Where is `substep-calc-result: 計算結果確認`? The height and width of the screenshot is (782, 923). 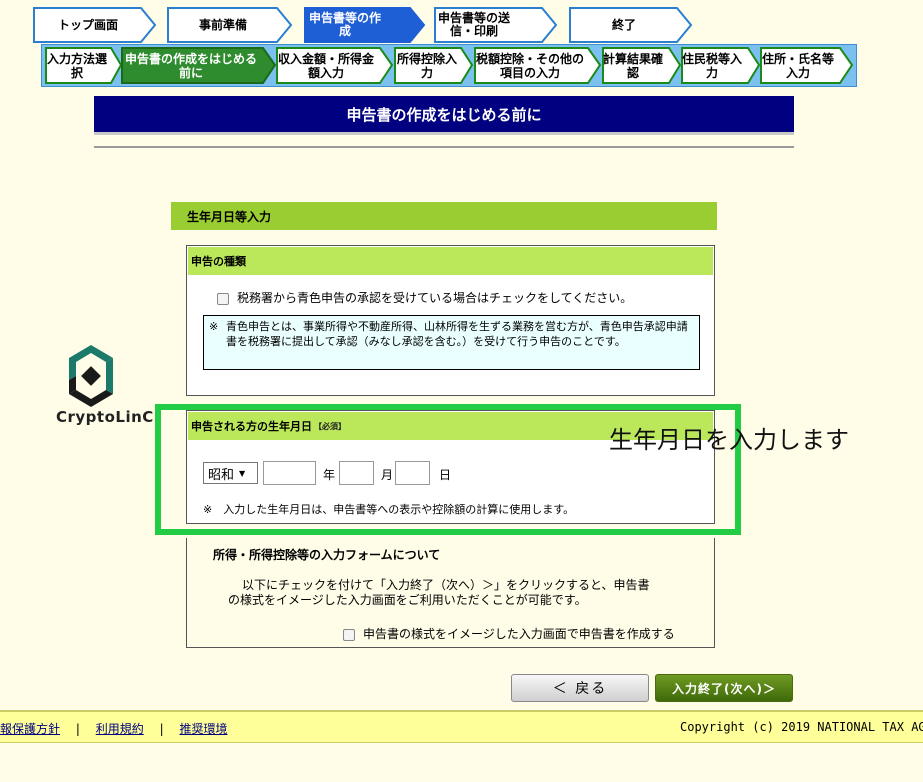 substep-calc-result: 計算結果確認 is located at coordinates (642, 65).